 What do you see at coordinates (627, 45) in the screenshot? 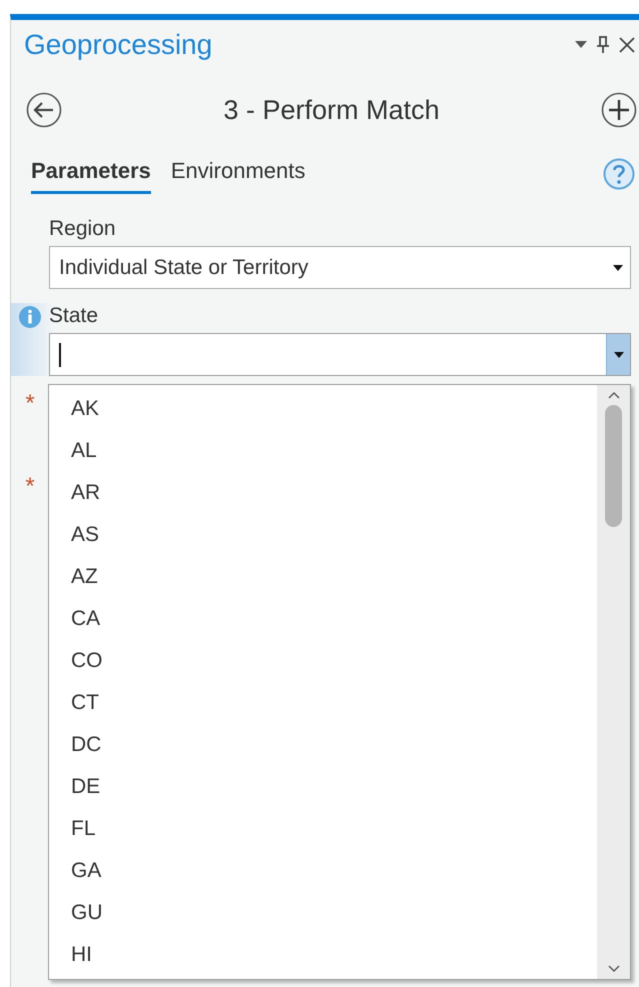
I see `close-icon` at bounding box center [627, 45].